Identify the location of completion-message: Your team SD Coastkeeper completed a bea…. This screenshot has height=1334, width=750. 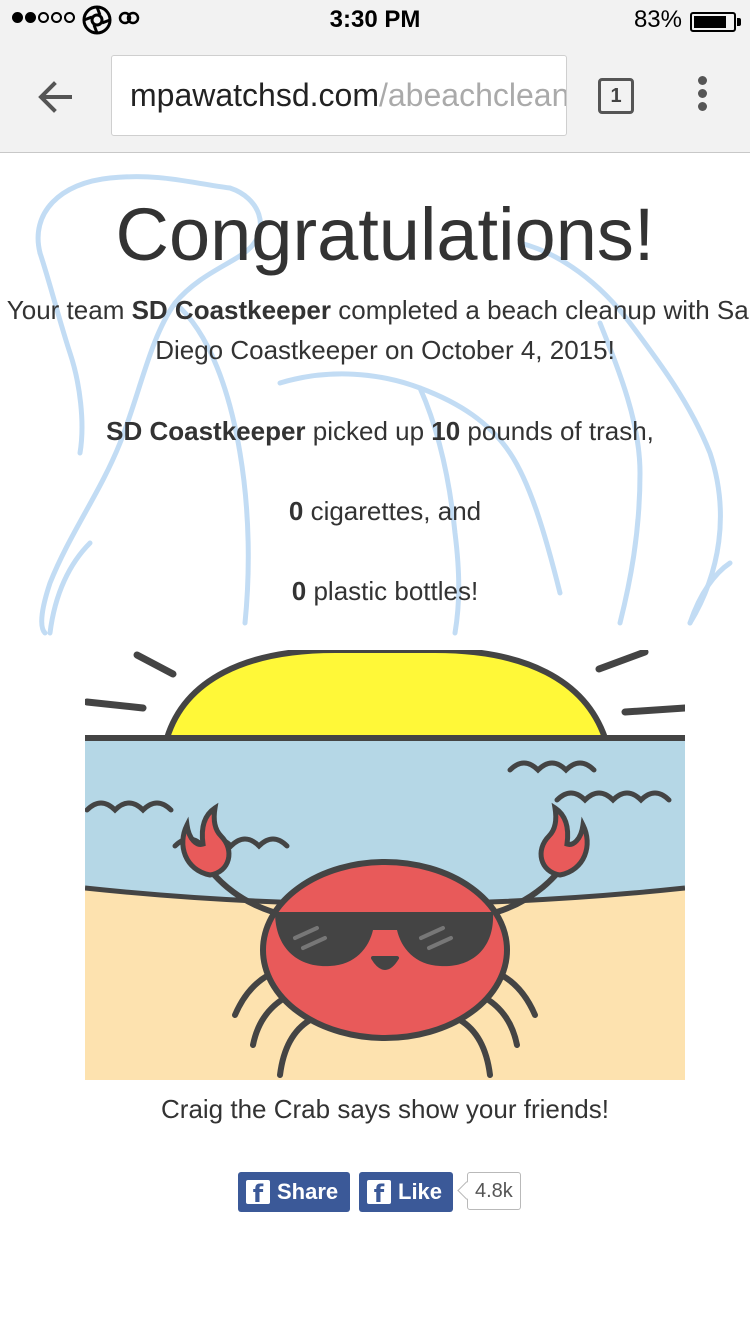
(375, 330).